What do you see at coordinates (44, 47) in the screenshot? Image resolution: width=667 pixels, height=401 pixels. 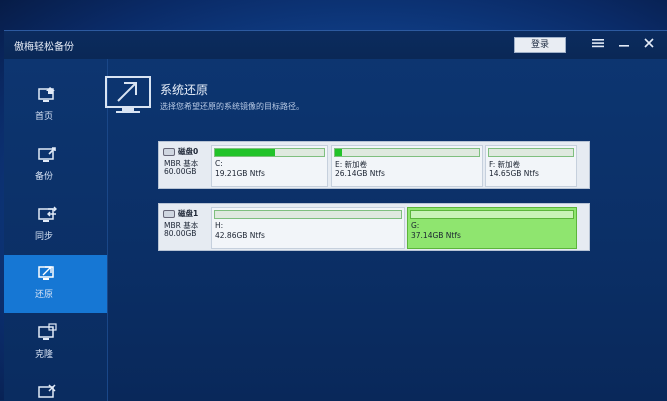 I see `app-title: 傲梅轻松备份` at bounding box center [44, 47].